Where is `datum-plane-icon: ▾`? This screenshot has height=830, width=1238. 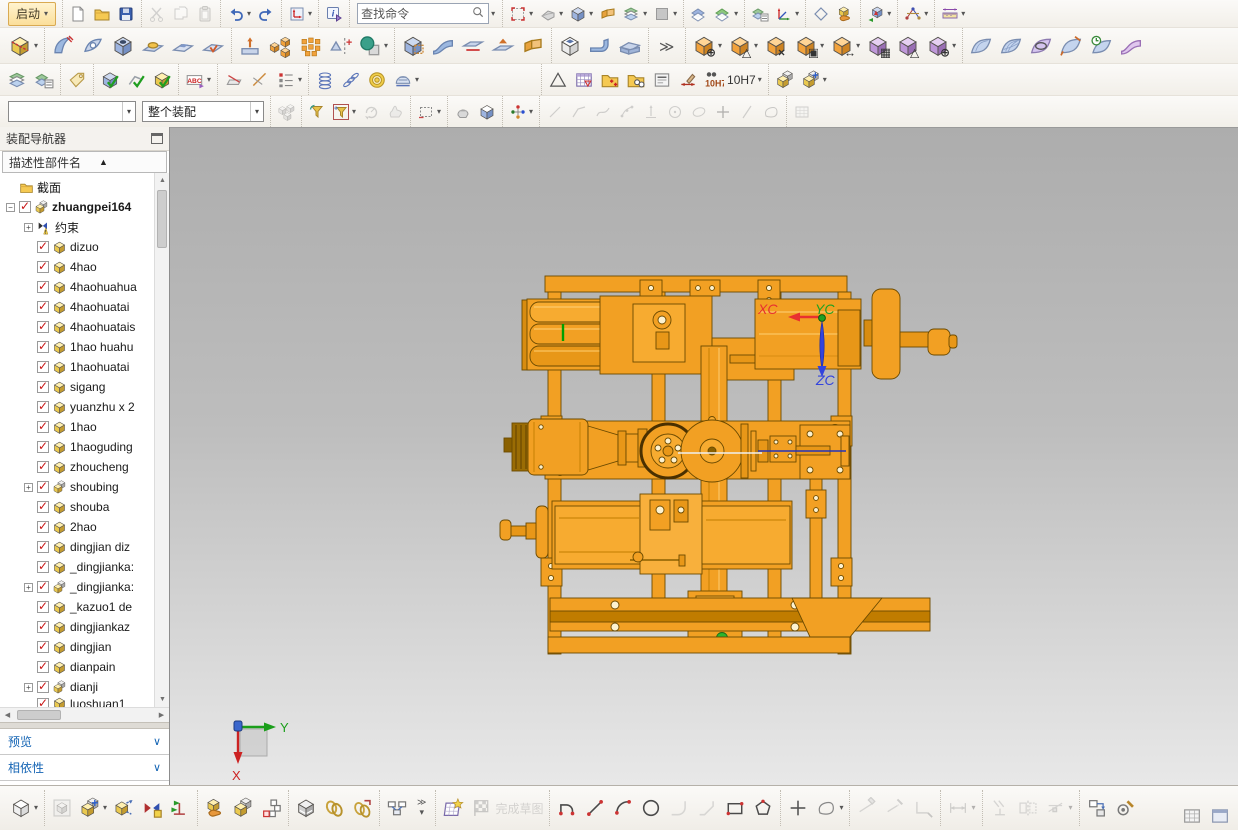
datum-plane-icon: ▾ is located at coordinates (23, 46).